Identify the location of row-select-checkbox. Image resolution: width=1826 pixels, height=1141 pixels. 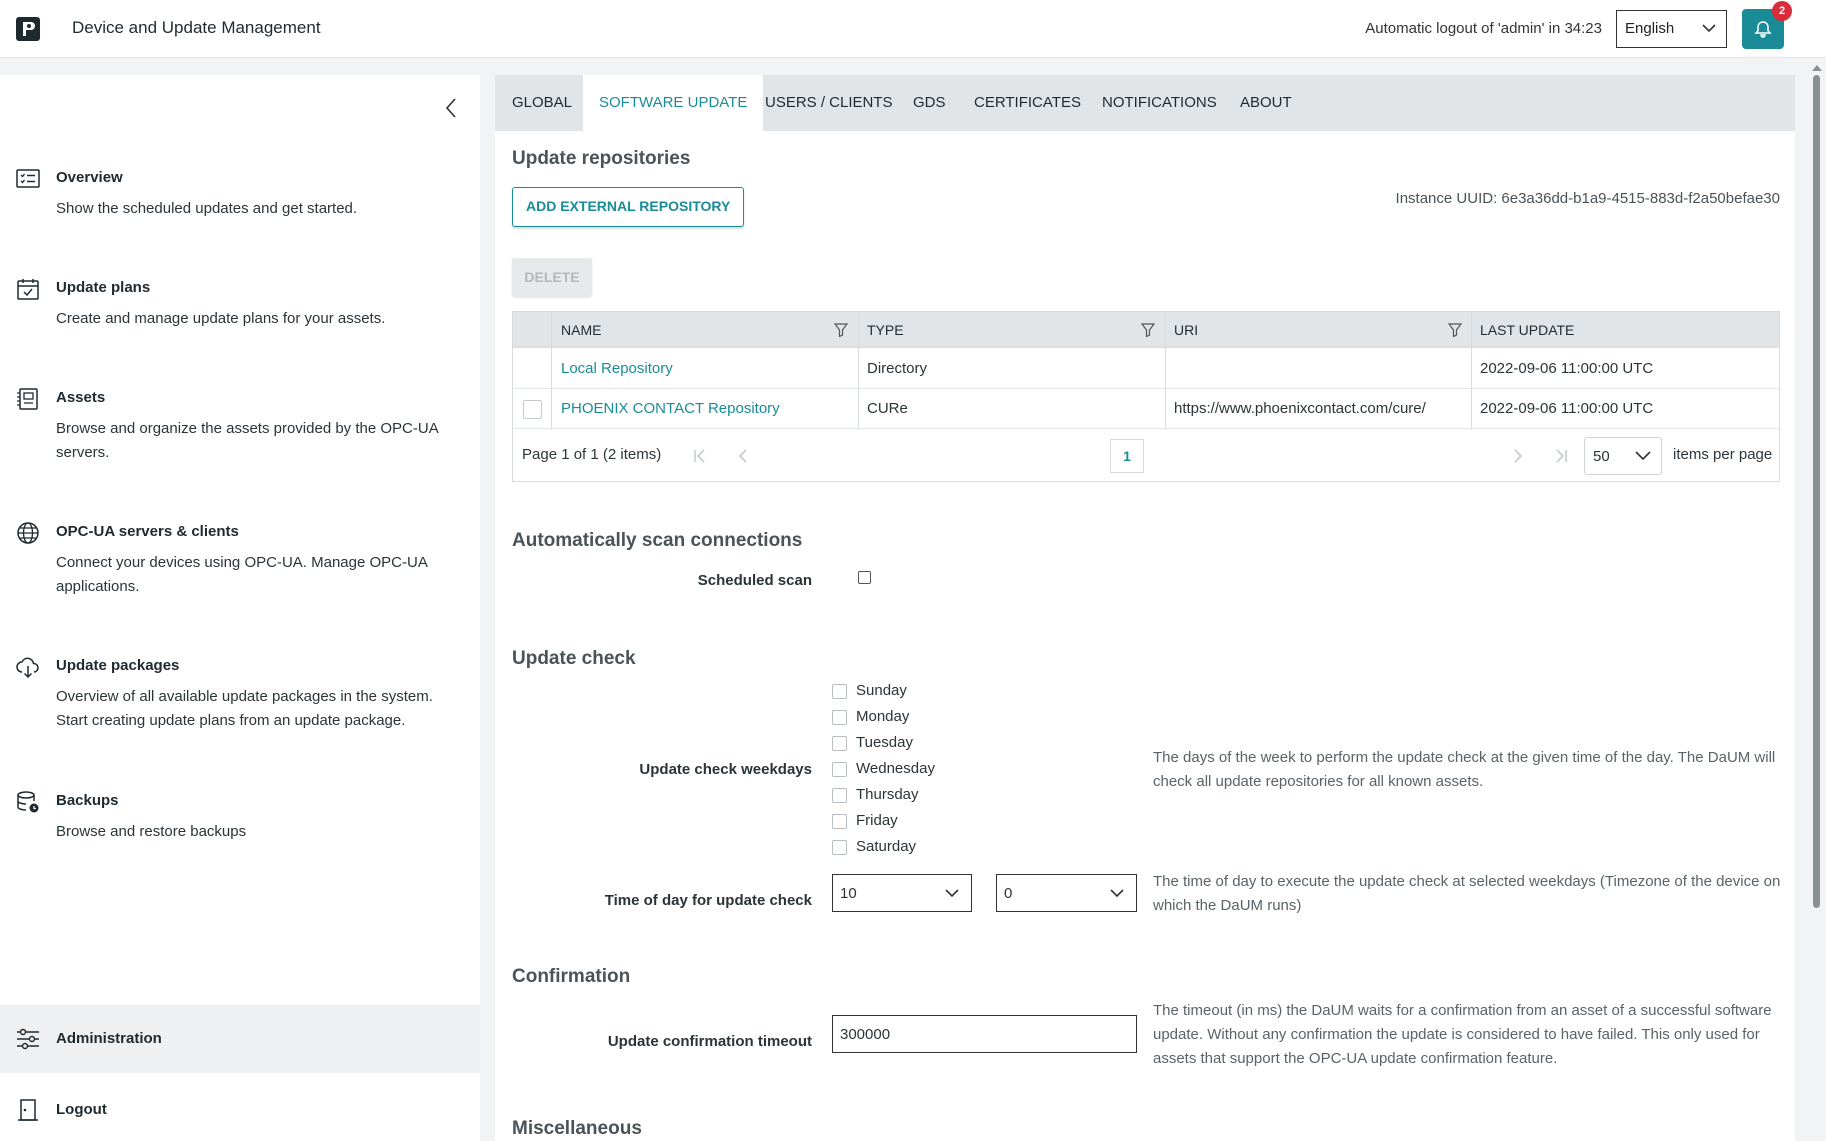
(532, 409).